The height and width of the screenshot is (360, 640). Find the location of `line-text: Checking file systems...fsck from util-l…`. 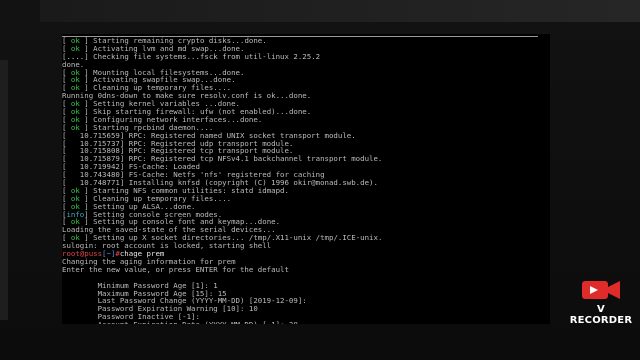

line-text: Checking file systems...fsck from util-l… is located at coordinates (207, 56).